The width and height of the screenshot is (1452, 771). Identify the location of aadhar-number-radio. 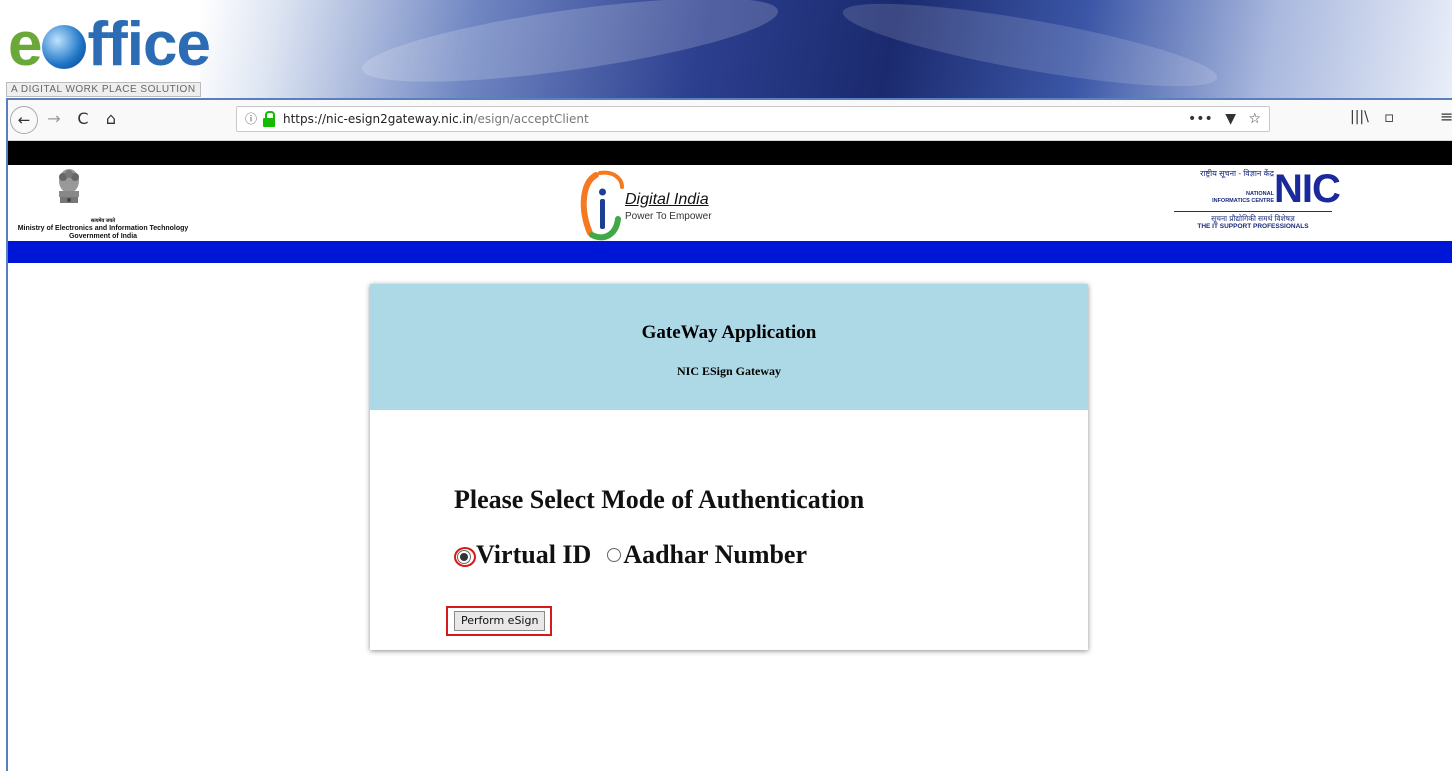
(614, 555).